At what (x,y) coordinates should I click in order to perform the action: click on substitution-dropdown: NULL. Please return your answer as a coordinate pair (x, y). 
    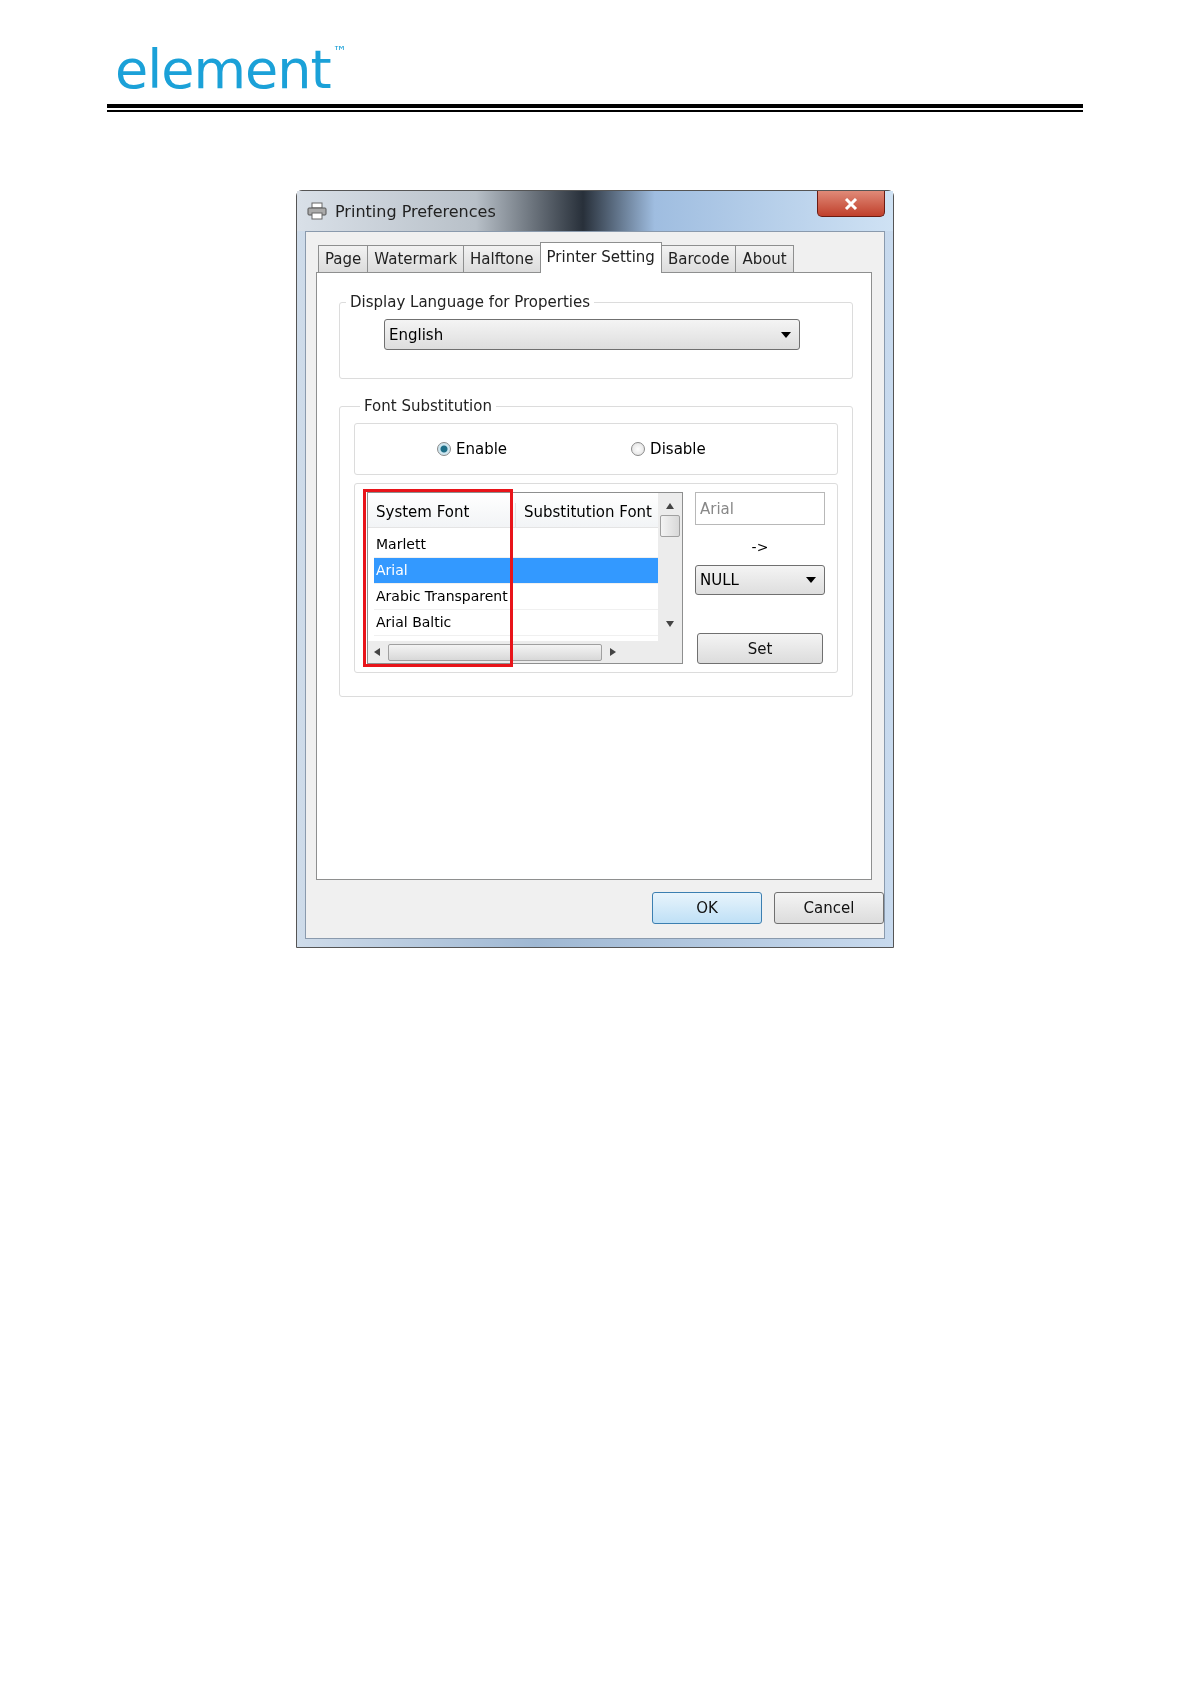
    Looking at the image, I should click on (760, 580).